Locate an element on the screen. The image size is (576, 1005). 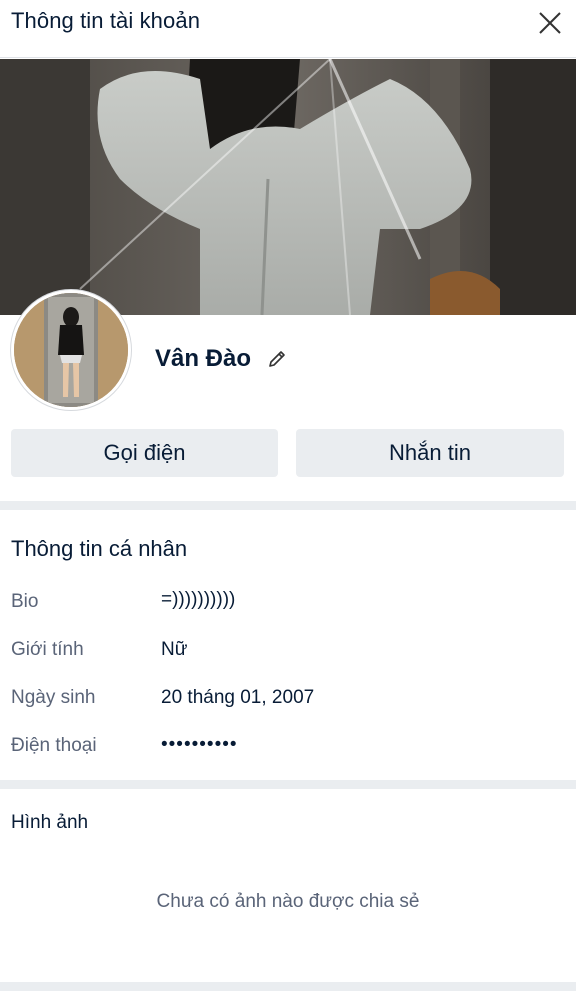
bio-label: Bio is located at coordinates (25, 601).